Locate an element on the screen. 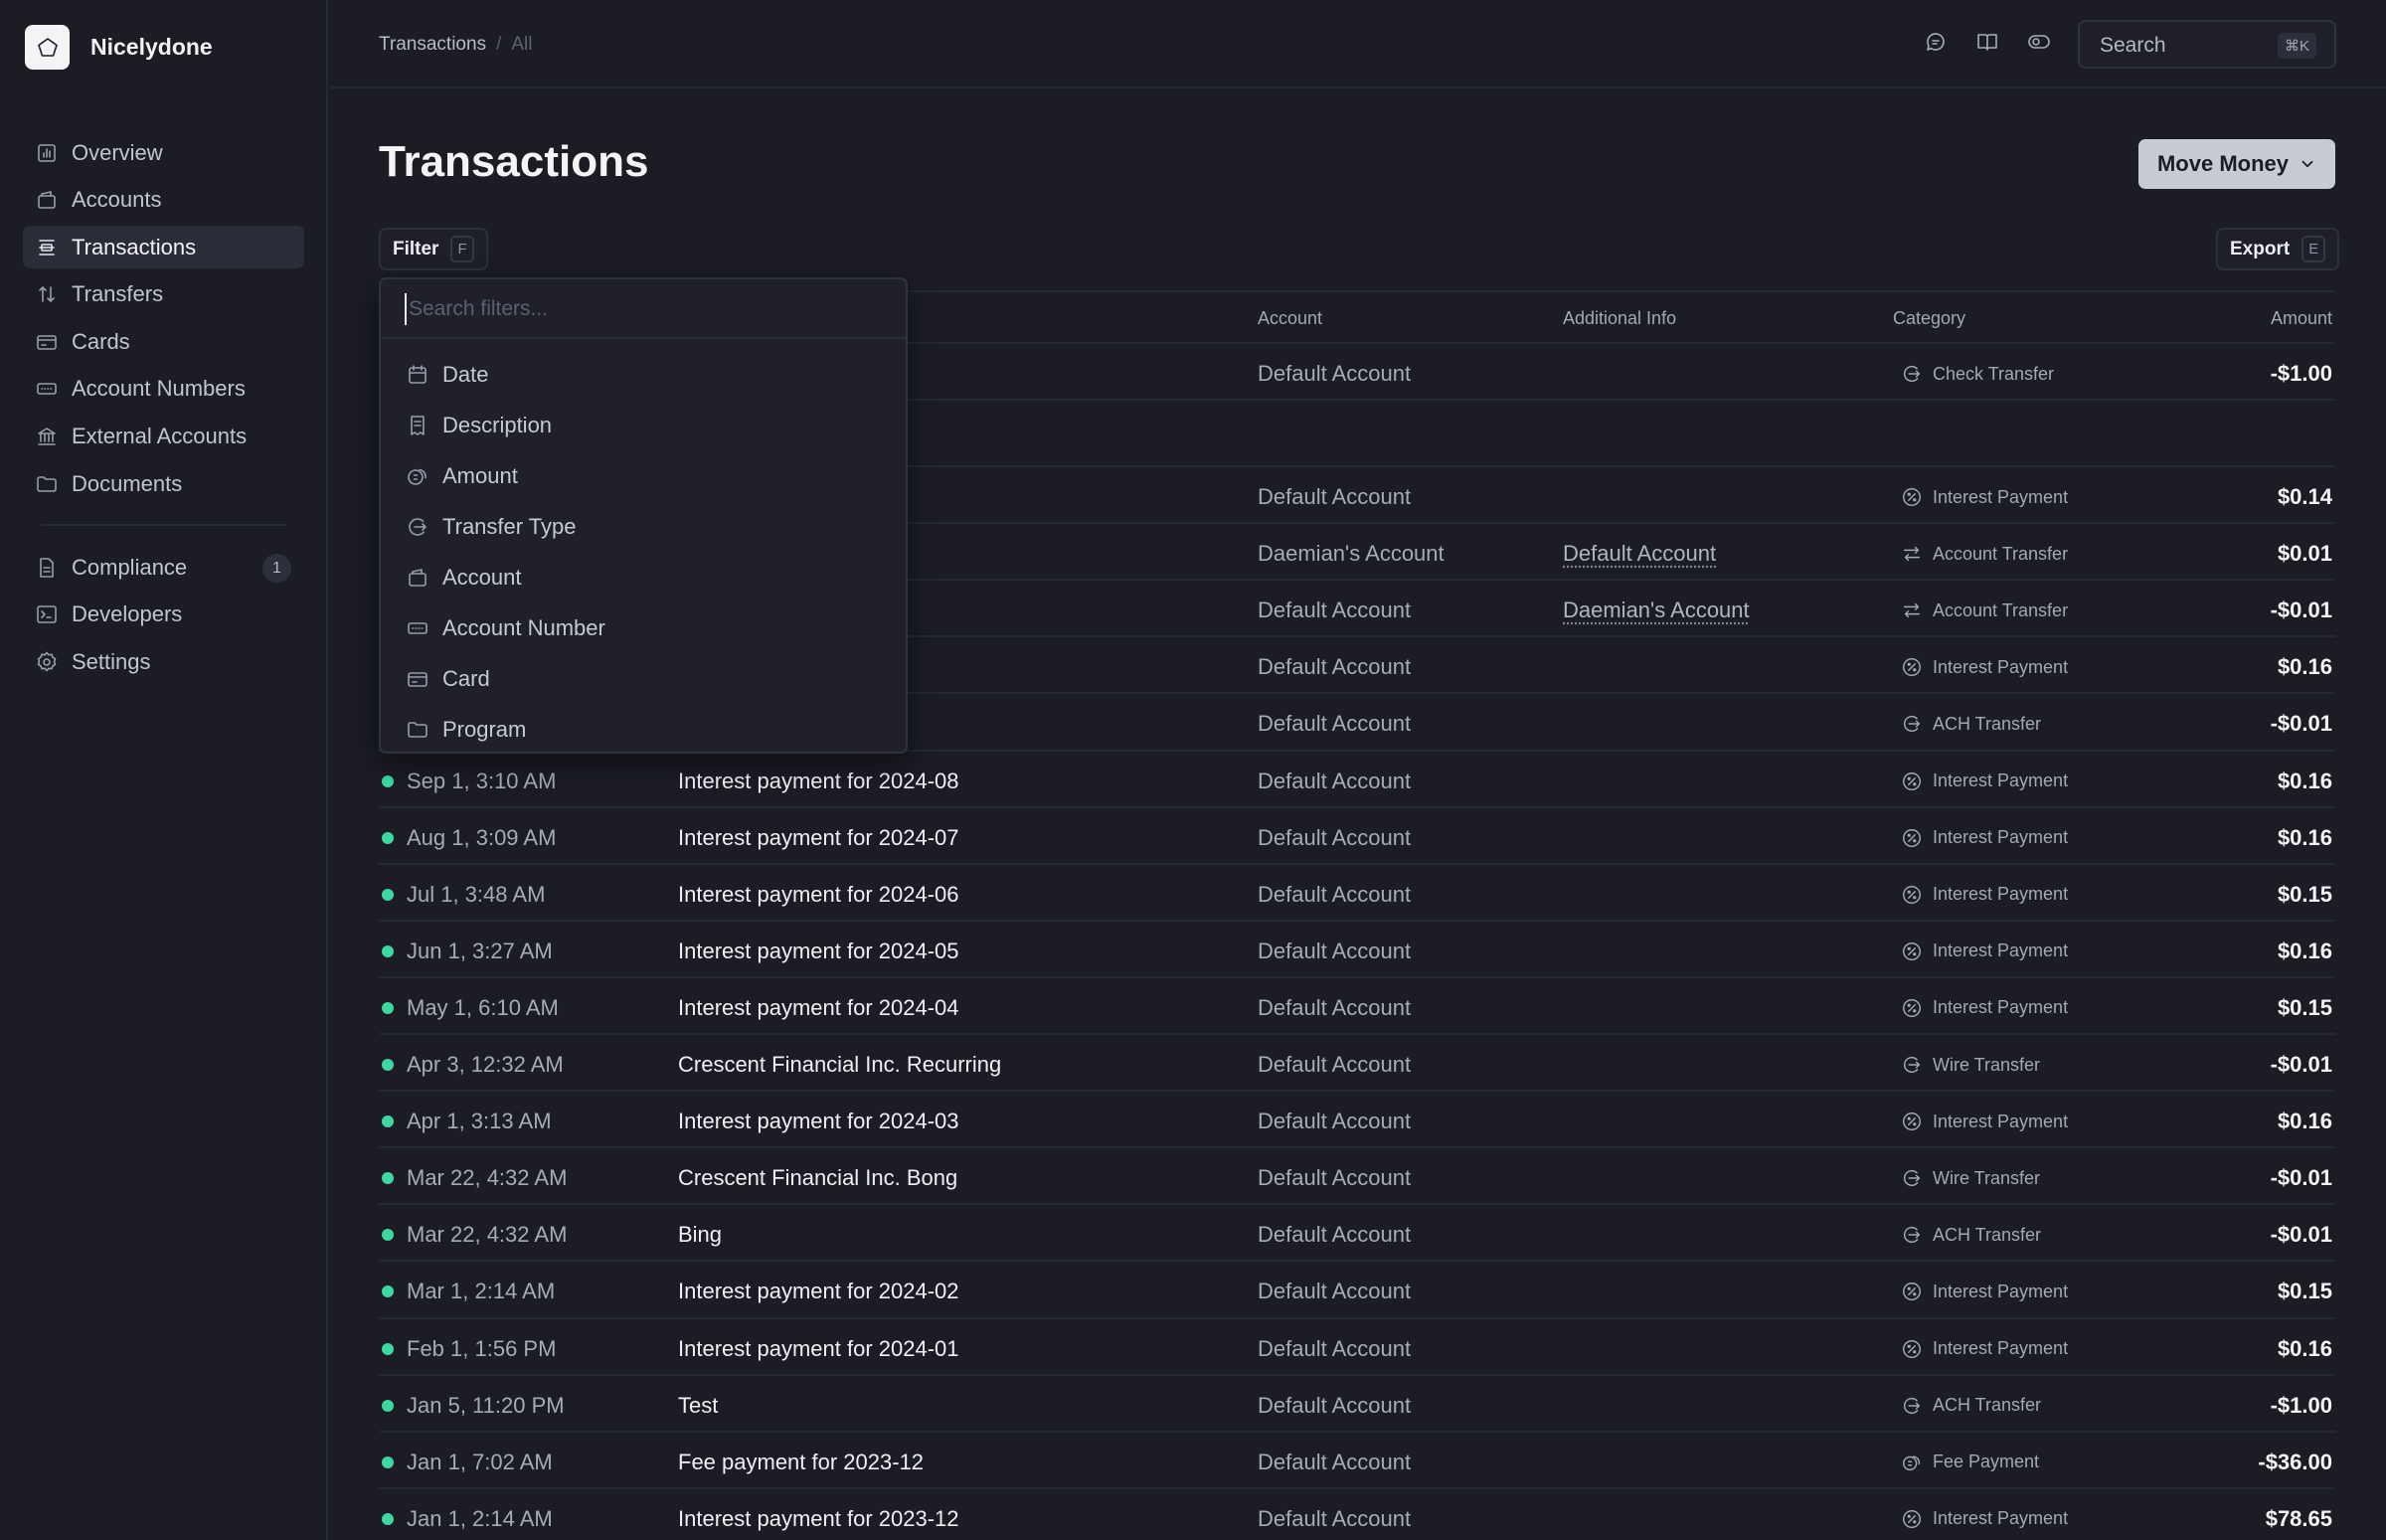 This screenshot has width=2386, height=1540. row-description: Interest payment for 2024-08 is located at coordinates (818, 780).